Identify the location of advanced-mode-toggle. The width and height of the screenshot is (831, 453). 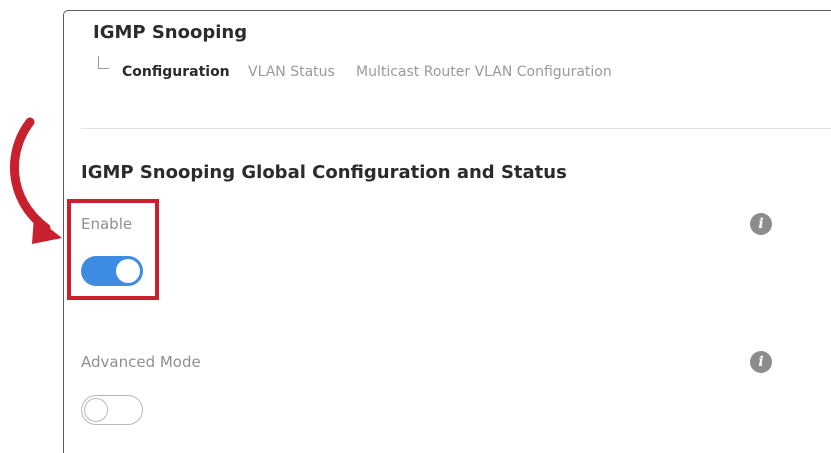
(112, 410).